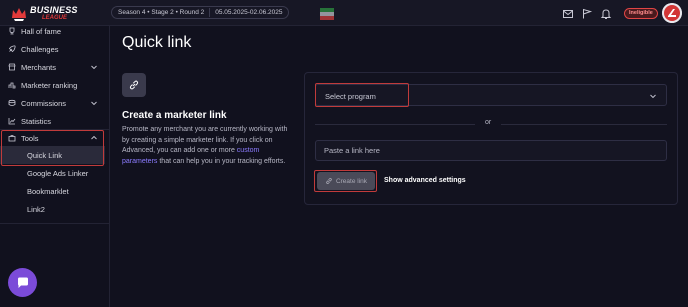 The height and width of the screenshot is (307, 688). Describe the element at coordinates (39, 67) in the screenshot. I see `sidebar-item-label: Merchants` at that location.